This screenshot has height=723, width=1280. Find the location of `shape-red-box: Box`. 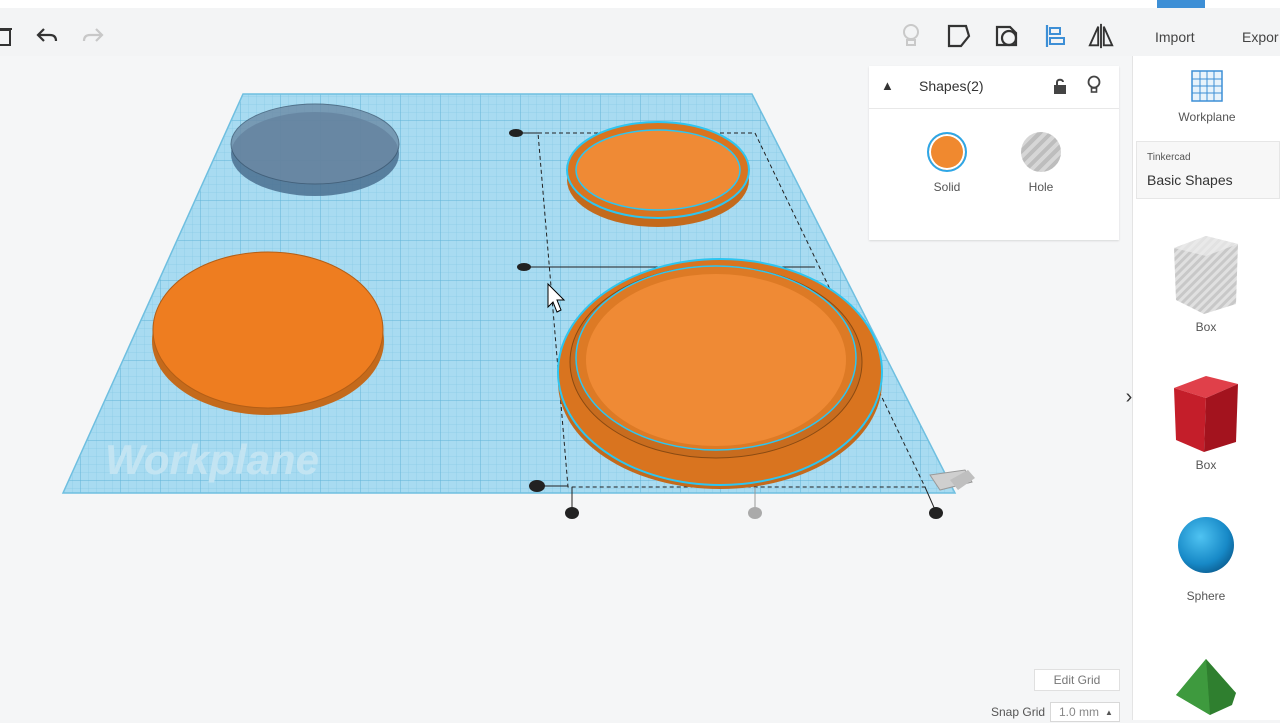

shape-red-box: Box is located at coordinates (1206, 421).